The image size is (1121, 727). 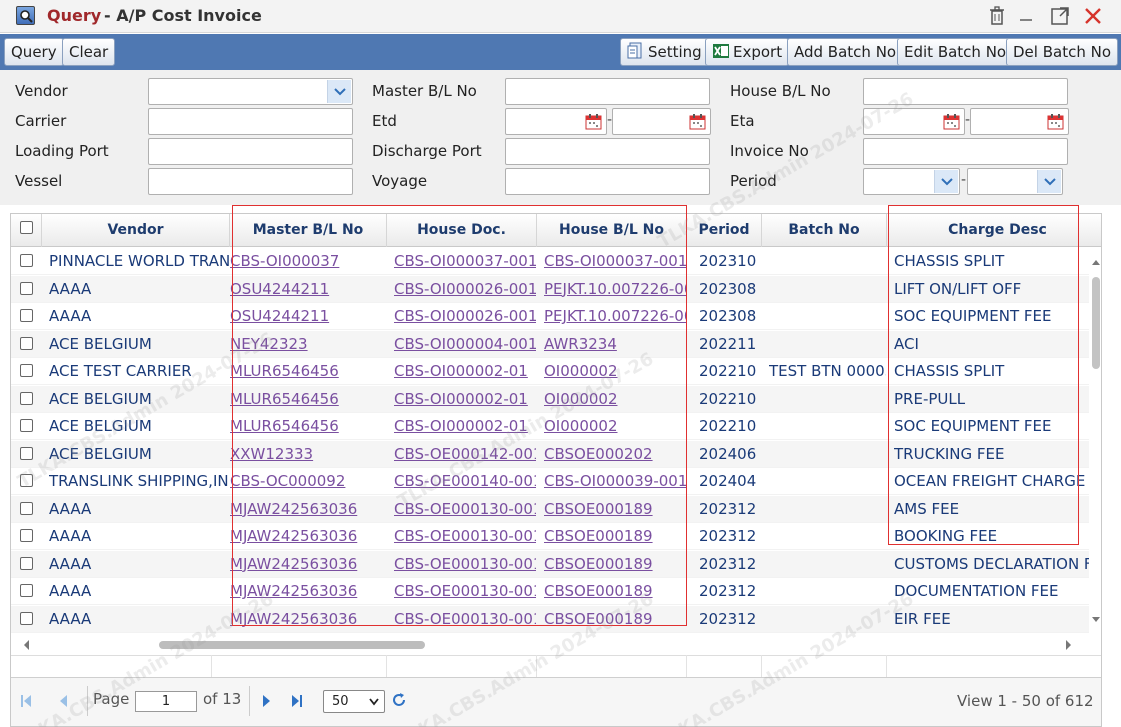 I want to click on setting-button: Setting, so click(x=664, y=52).